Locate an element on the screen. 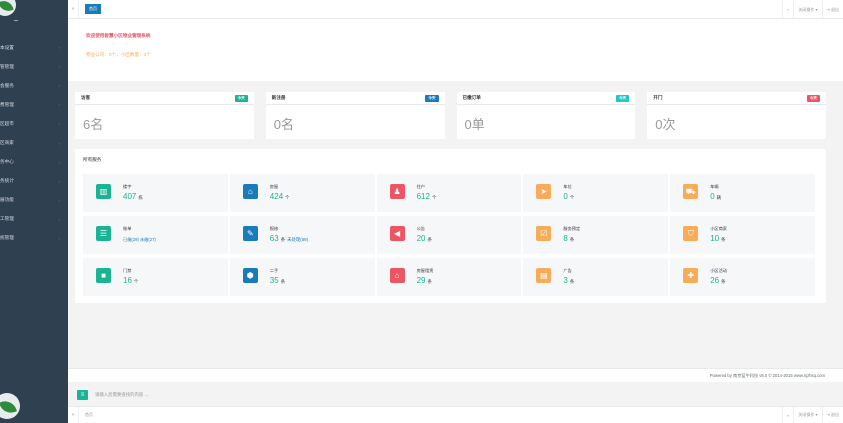 This screenshot has width=843, height=423. stat-value: 6名 is located at coordinates (93, 124).